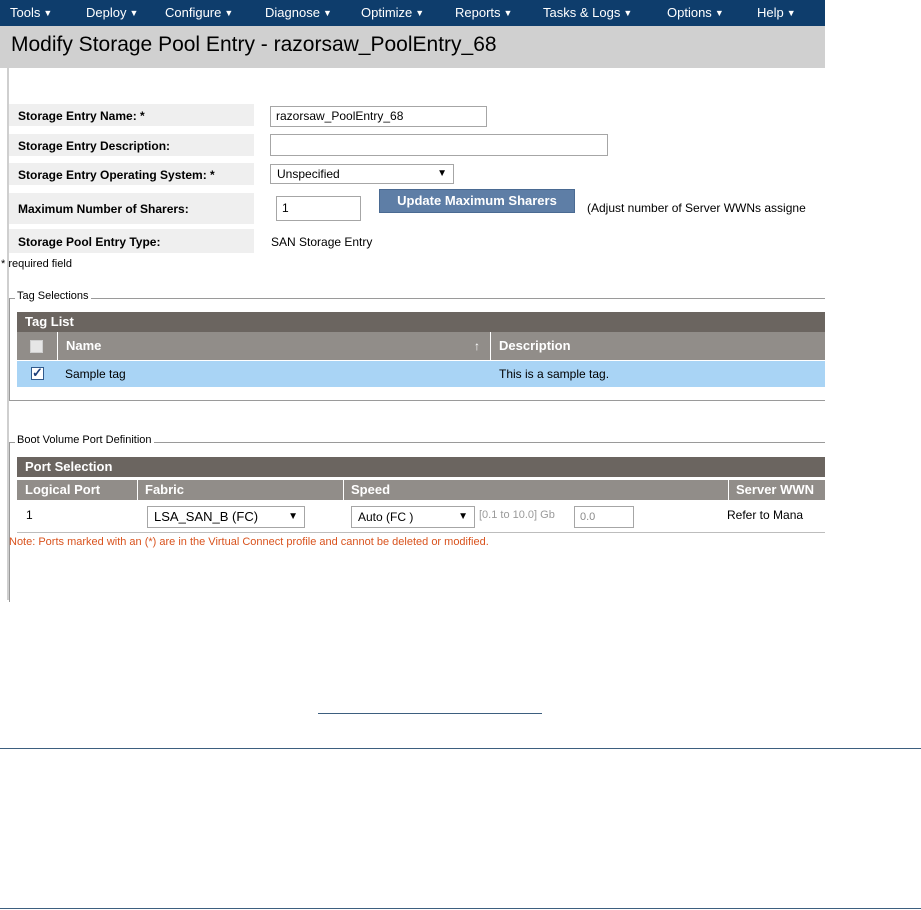 This screenshot has height=910, width=921. Describe the element at coordinates (478, 12) in the screenshot. I see `menu-label: Reports` at that location.